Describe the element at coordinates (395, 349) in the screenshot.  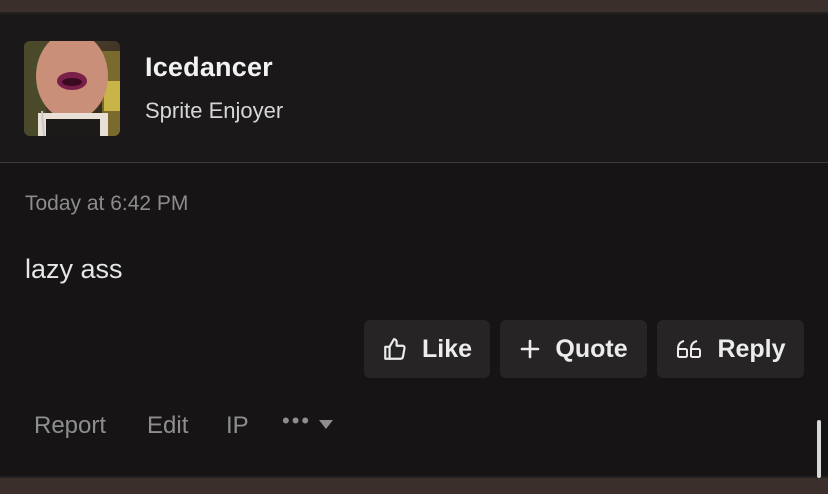
I see `thumbs-up-icon` at that location.